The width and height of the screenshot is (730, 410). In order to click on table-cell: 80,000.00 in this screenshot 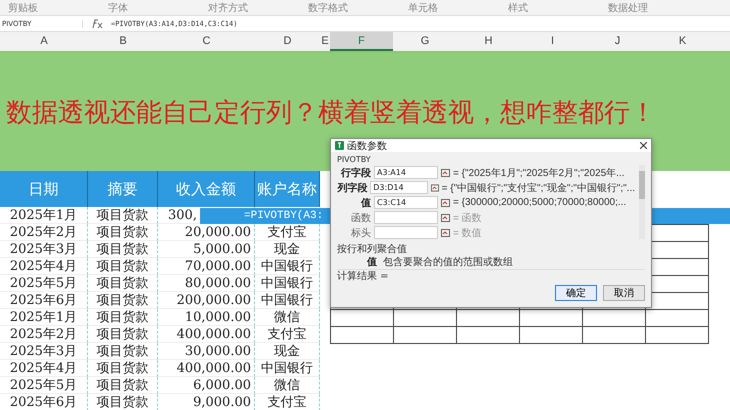, I will do `click(206, 283)`.